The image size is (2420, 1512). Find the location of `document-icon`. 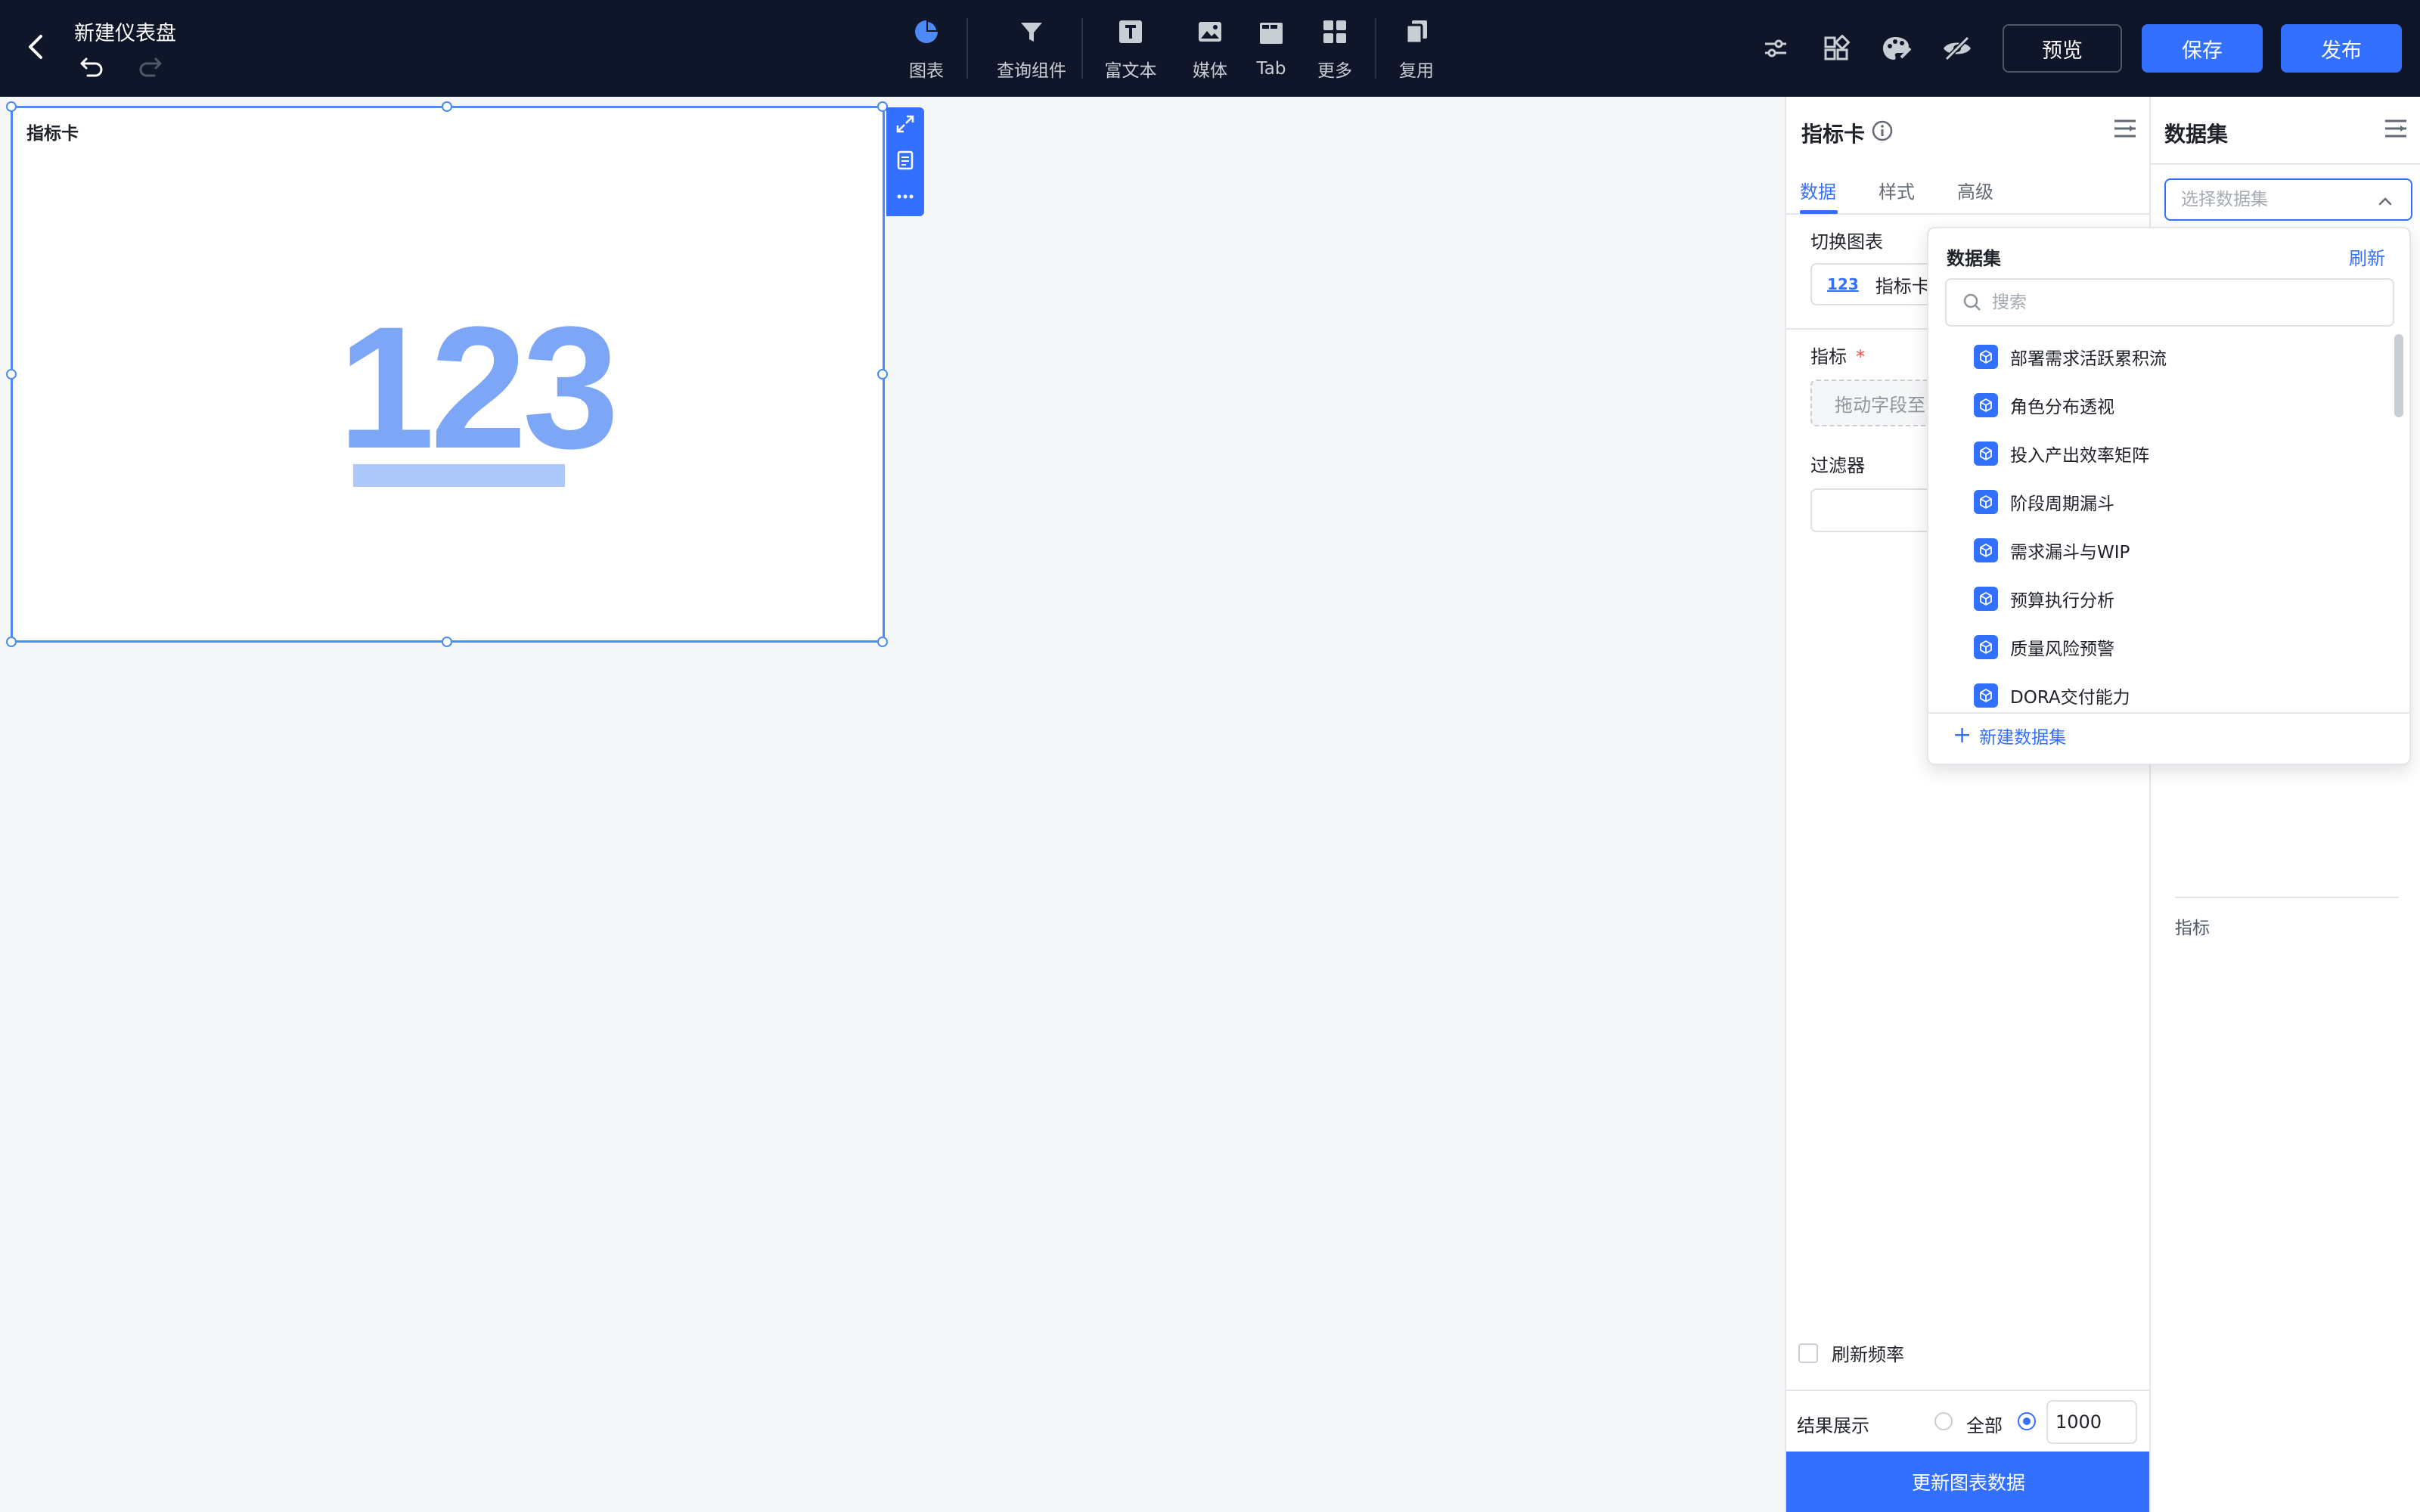

document-icon is located at coordinates (905, 160).